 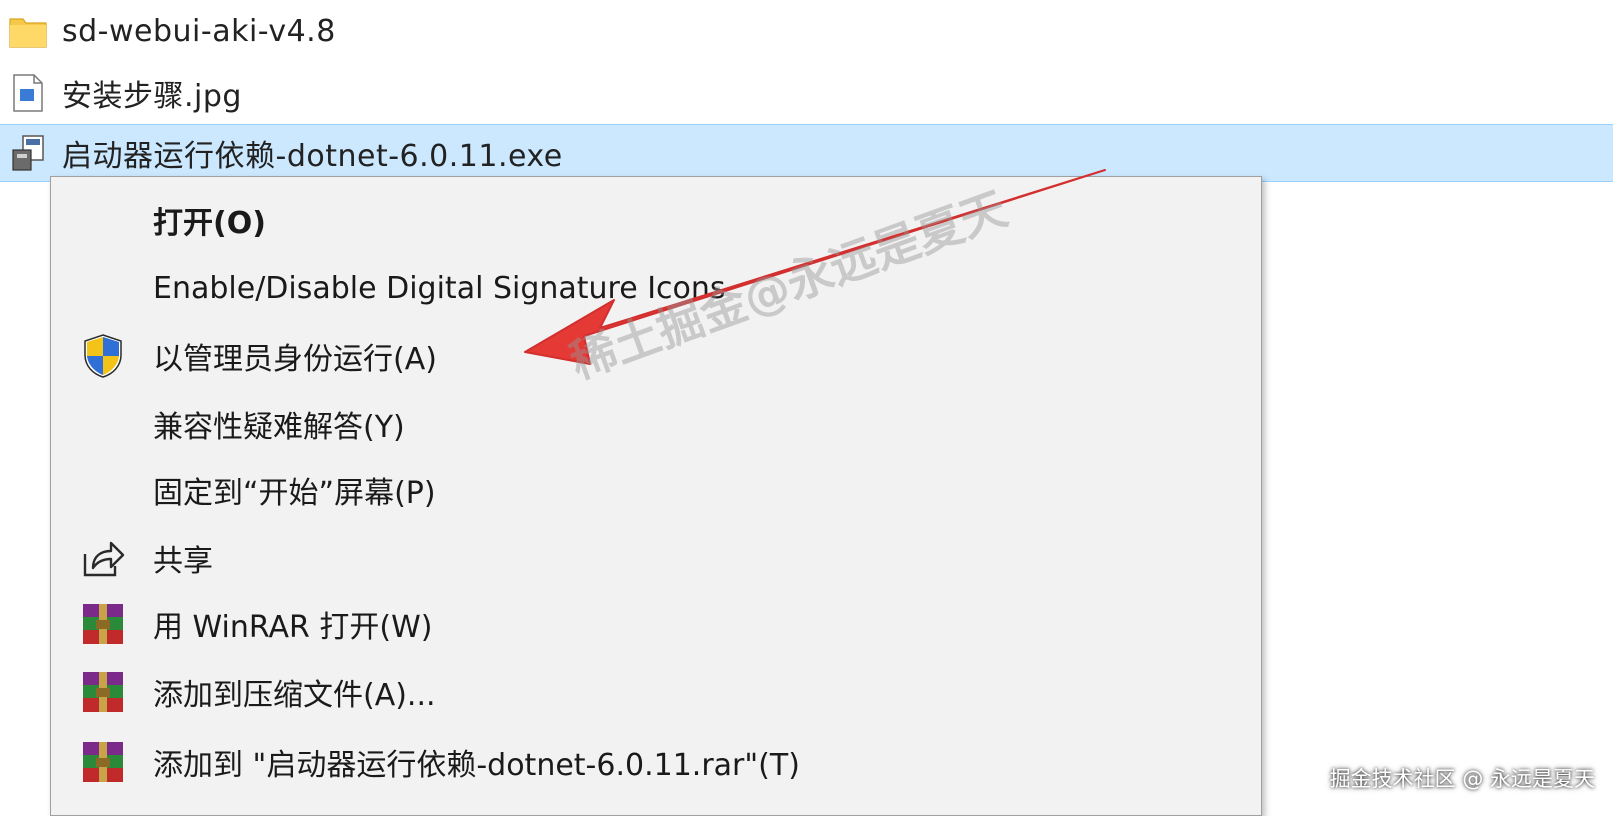 I want to click on footer-credit: 掘金技术社区 @ 永远是夏天, so click(x=1462, y=779).